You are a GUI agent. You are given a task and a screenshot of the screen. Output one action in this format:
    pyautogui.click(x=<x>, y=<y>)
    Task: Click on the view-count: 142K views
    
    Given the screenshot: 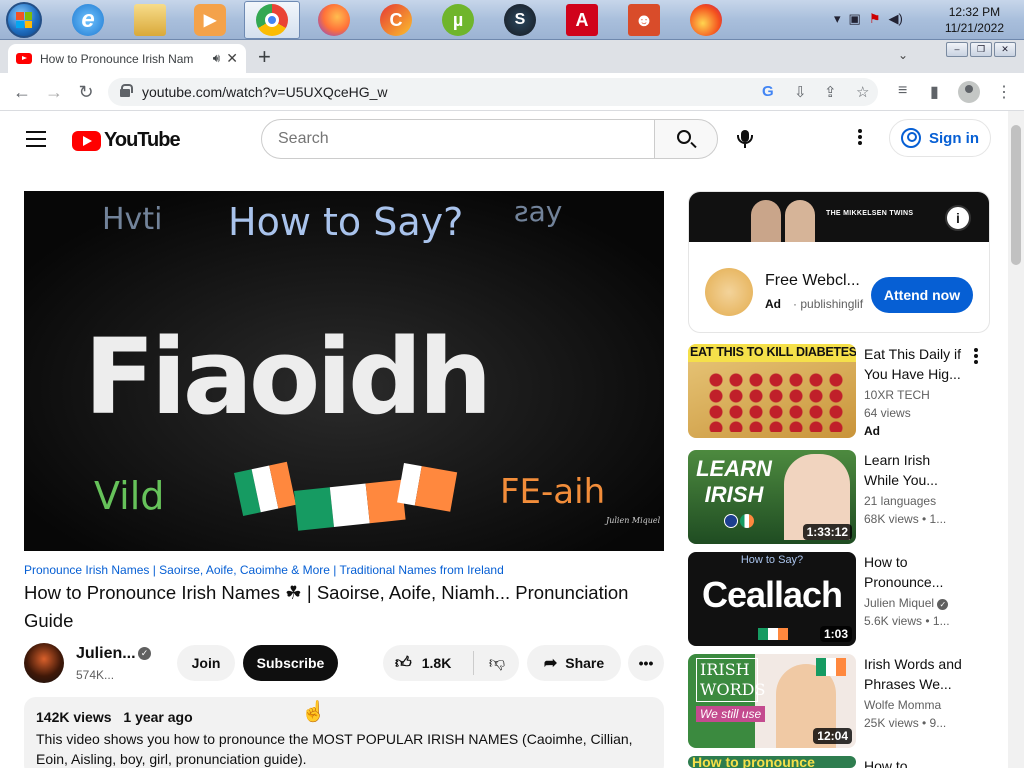 What is the action you would take?
    pyautogui.click(x=74, y=717)
    